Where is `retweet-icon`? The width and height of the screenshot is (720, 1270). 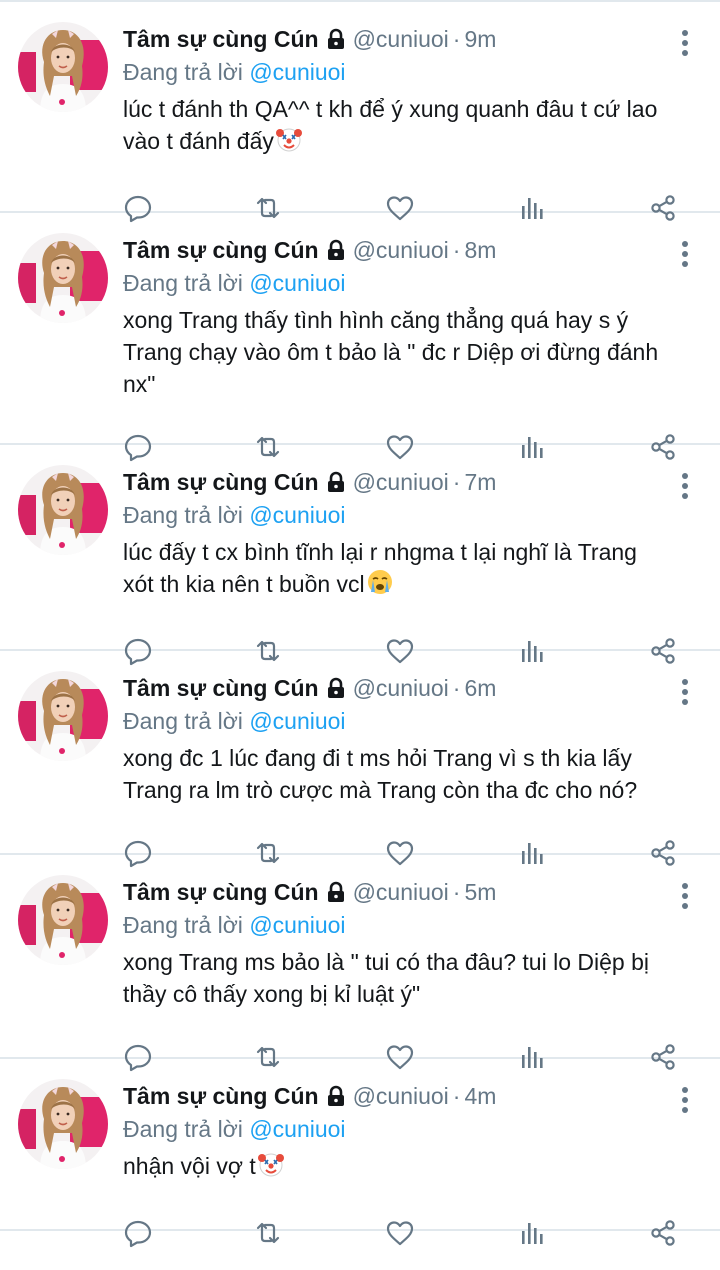 retweet-icon is located at coordinates (268, 1233).